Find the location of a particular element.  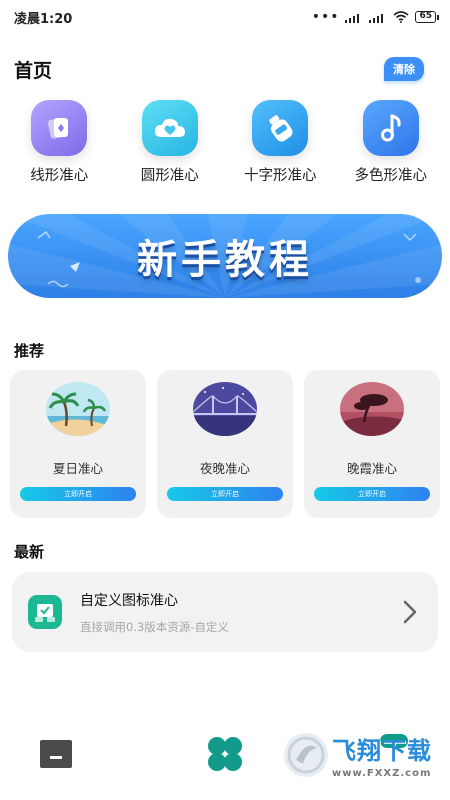

header: 首页 清除 is located at coordinates (219, 69).